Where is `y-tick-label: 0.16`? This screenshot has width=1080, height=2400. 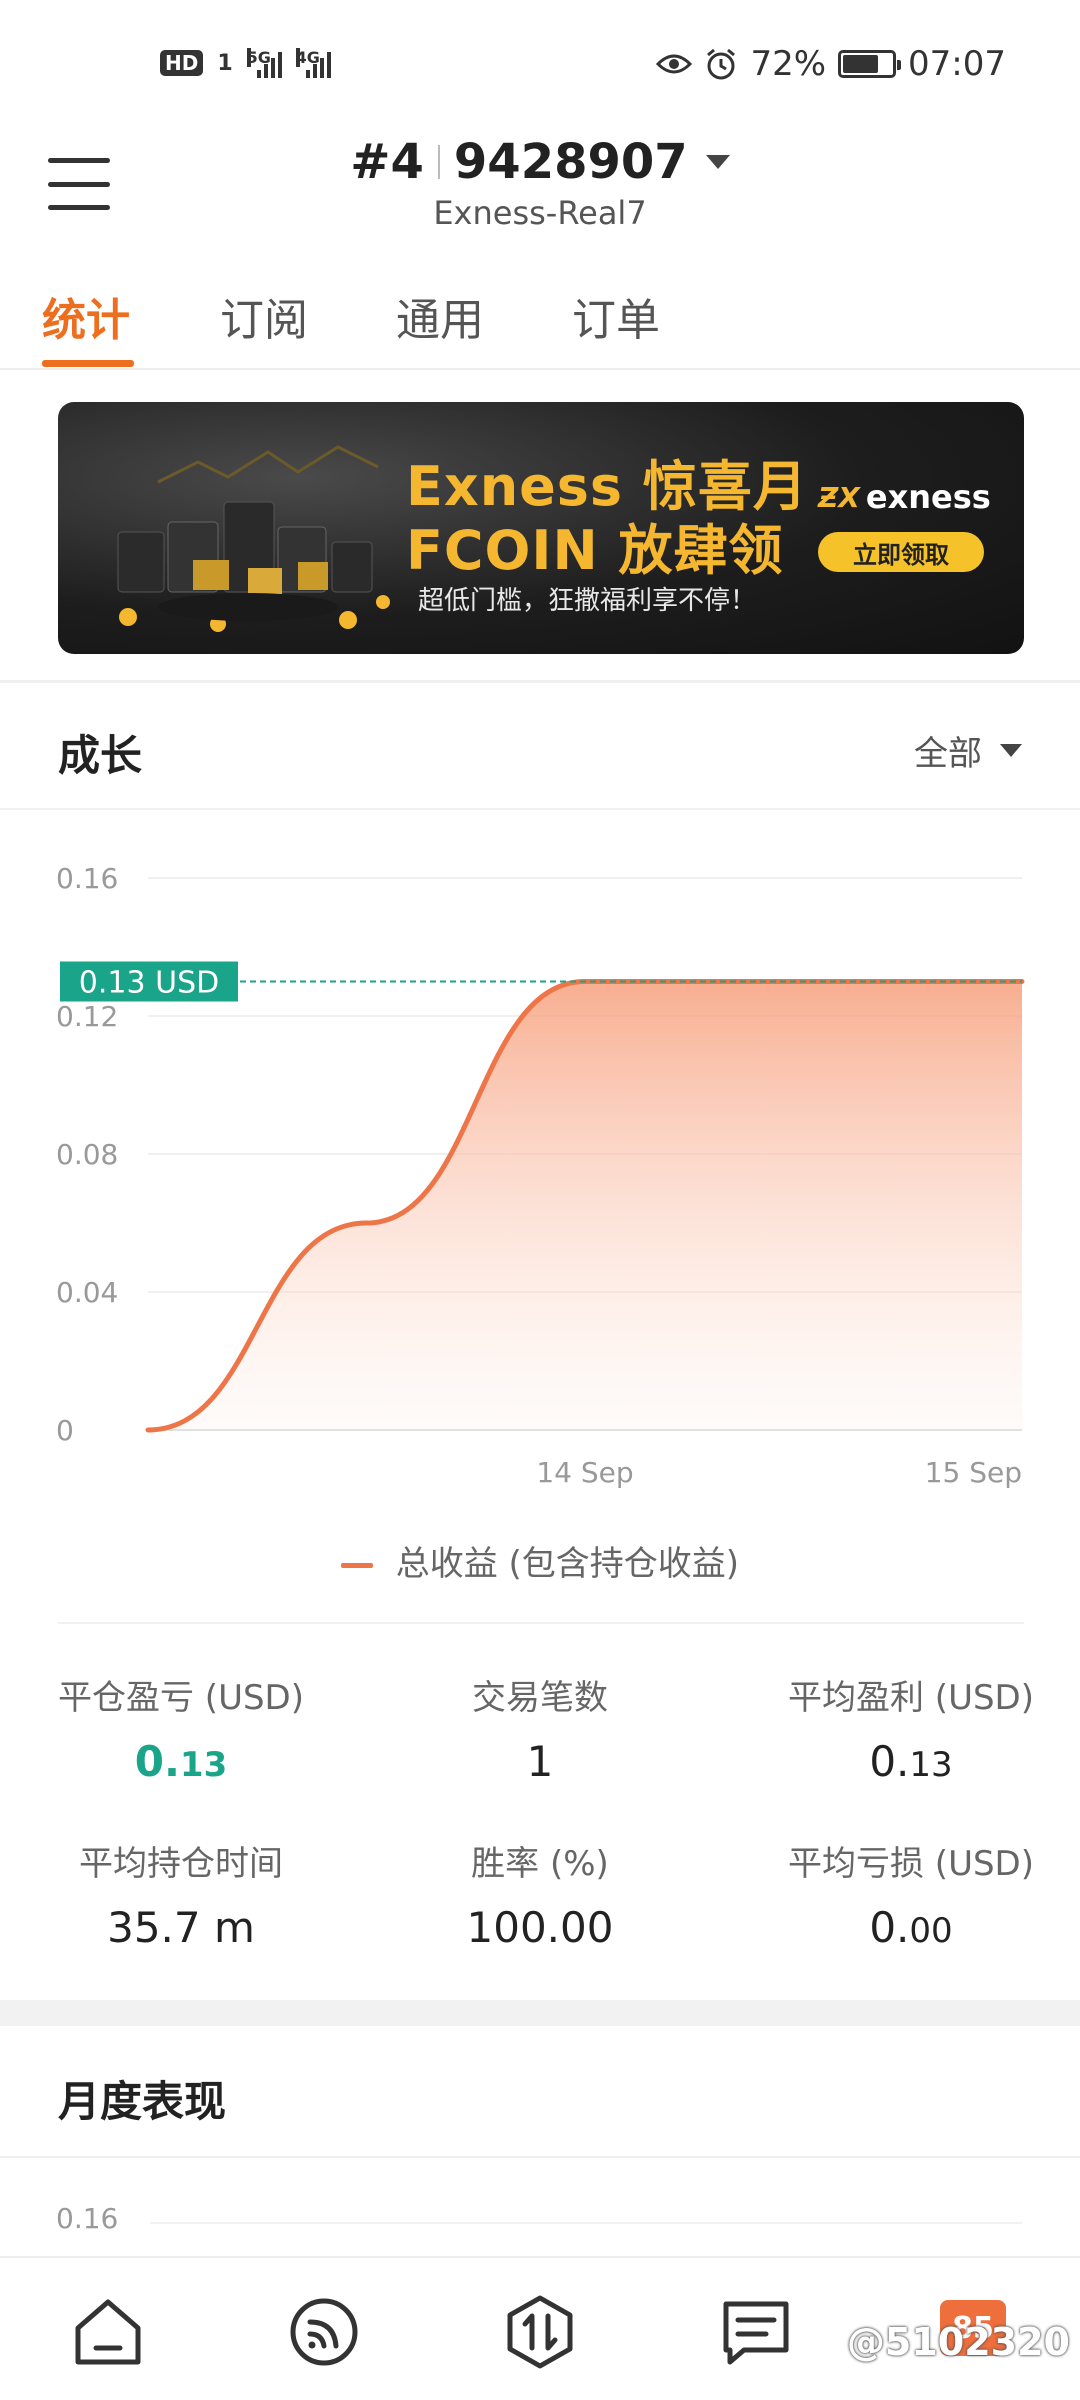 y-tick-label: 0.16 is located at coordinates (87, 878).